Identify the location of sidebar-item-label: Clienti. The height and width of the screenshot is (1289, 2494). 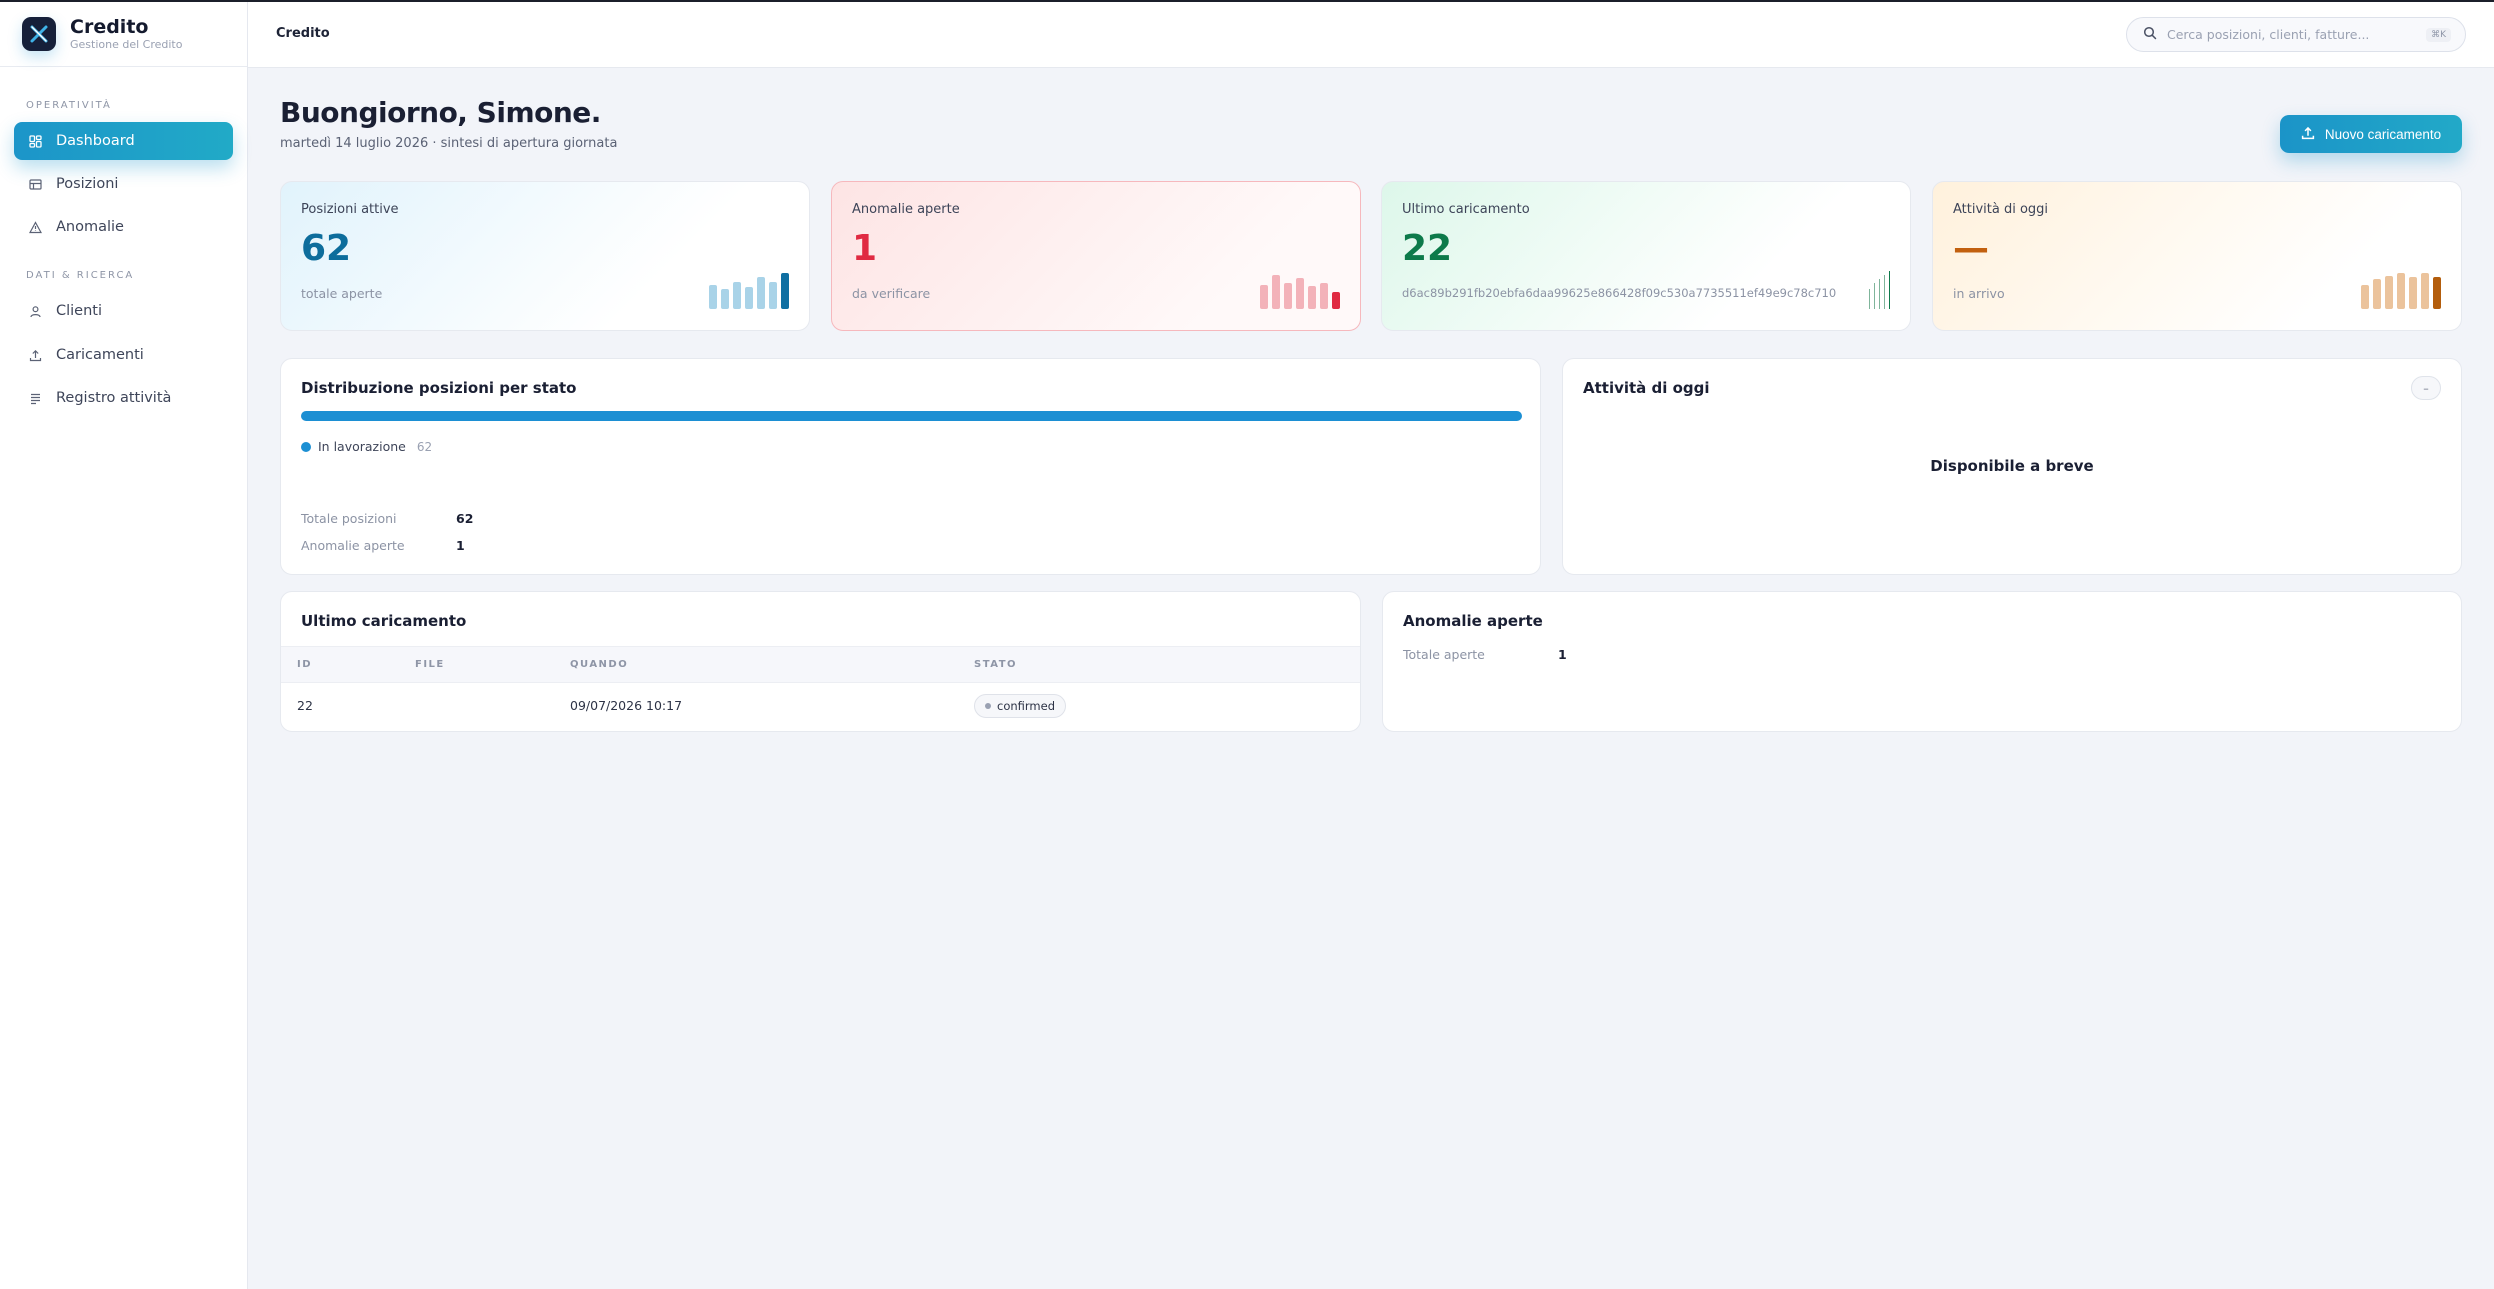
(79, 311).